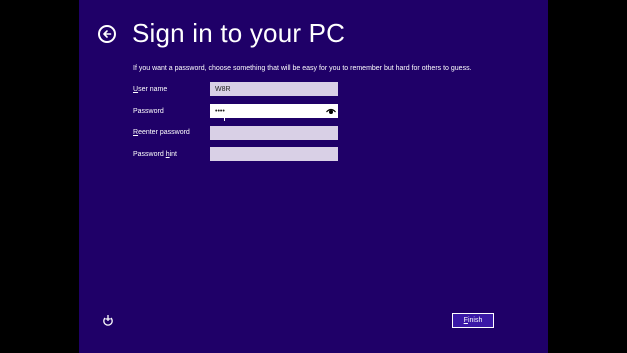 The height and width of the screenshot is (353, 627). Describe the element at coordinates (148, 111) in the screenshot. I see `password-label: Password` at that location.